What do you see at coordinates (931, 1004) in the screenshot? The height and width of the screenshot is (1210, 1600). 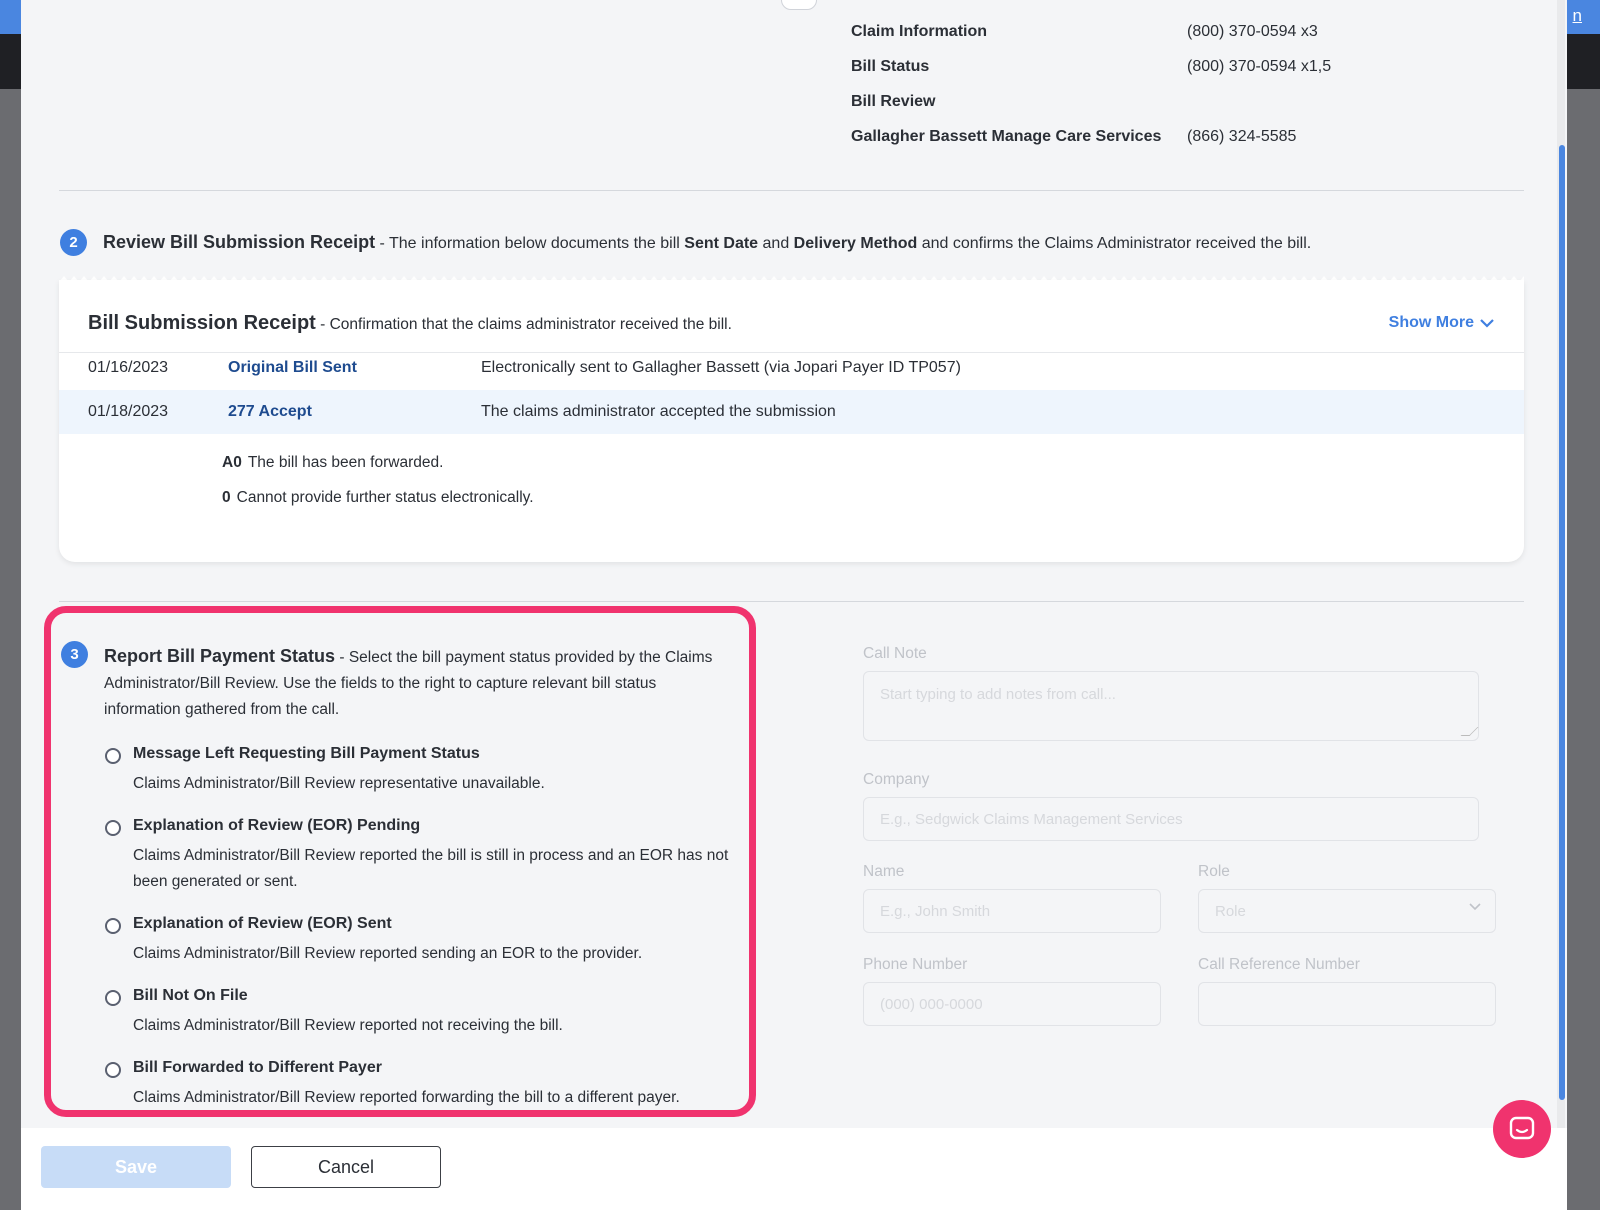 I see `phone-placeholder: (000) 000-0000` at bounding box center [931, 1004].